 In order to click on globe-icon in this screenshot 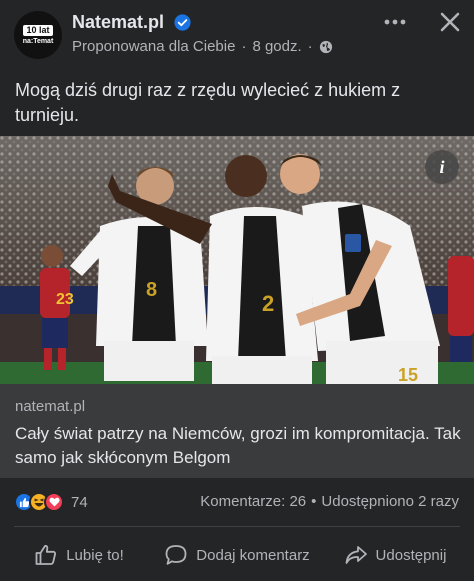, I will do `click(325, 46)`.